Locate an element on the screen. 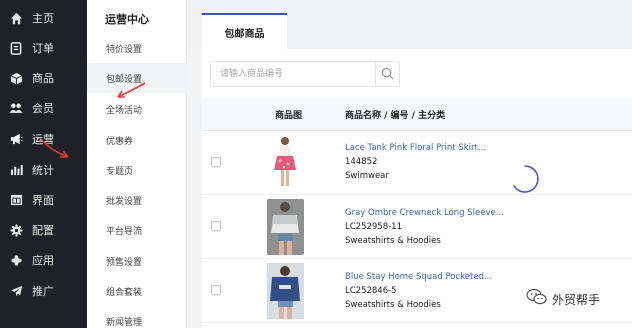 The image size is (632, 328). nav-item-apps: 应用 is located at coordinates (43, 260).